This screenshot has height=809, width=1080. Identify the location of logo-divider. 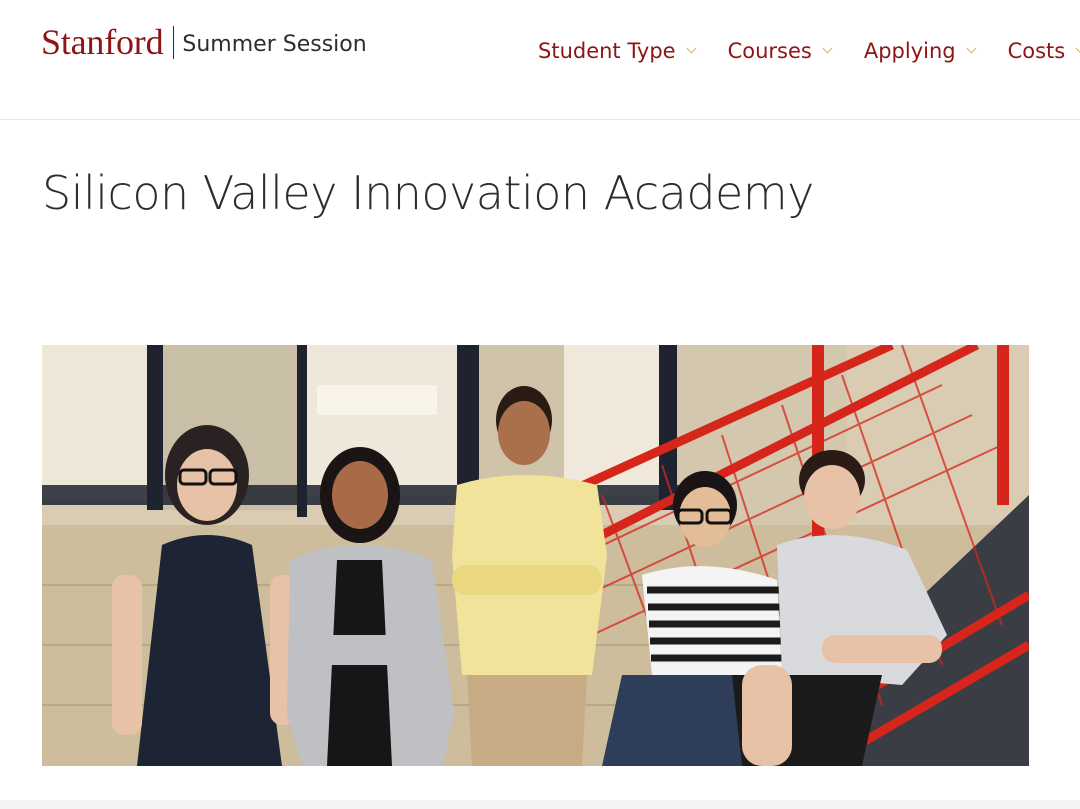
(174, 42).